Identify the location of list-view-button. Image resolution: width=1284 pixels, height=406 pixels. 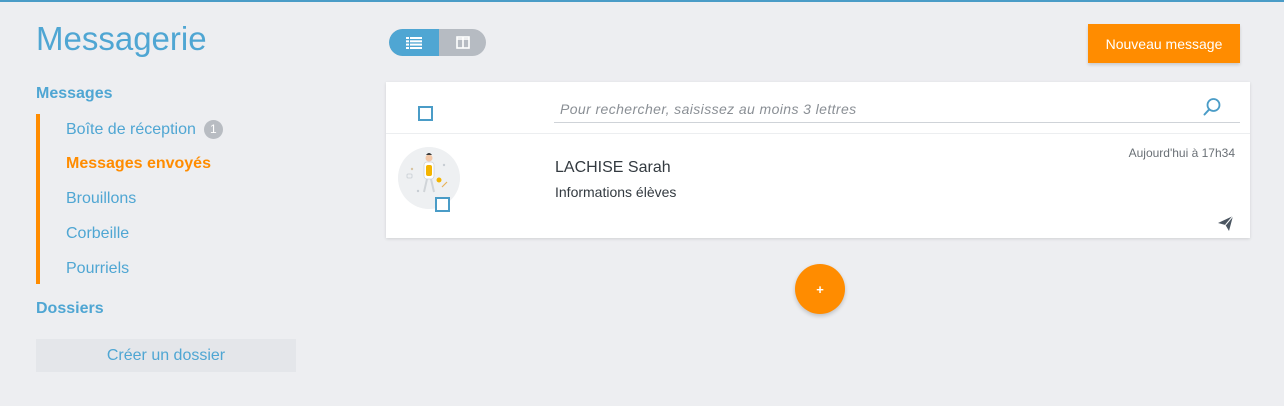
(414, 42).